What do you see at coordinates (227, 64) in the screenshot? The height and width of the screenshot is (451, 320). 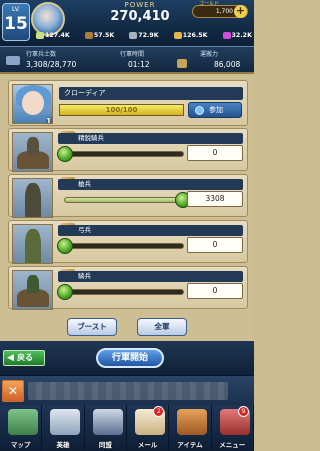 I see `capacity-value: 86,008` at bounding box center [227, 64].